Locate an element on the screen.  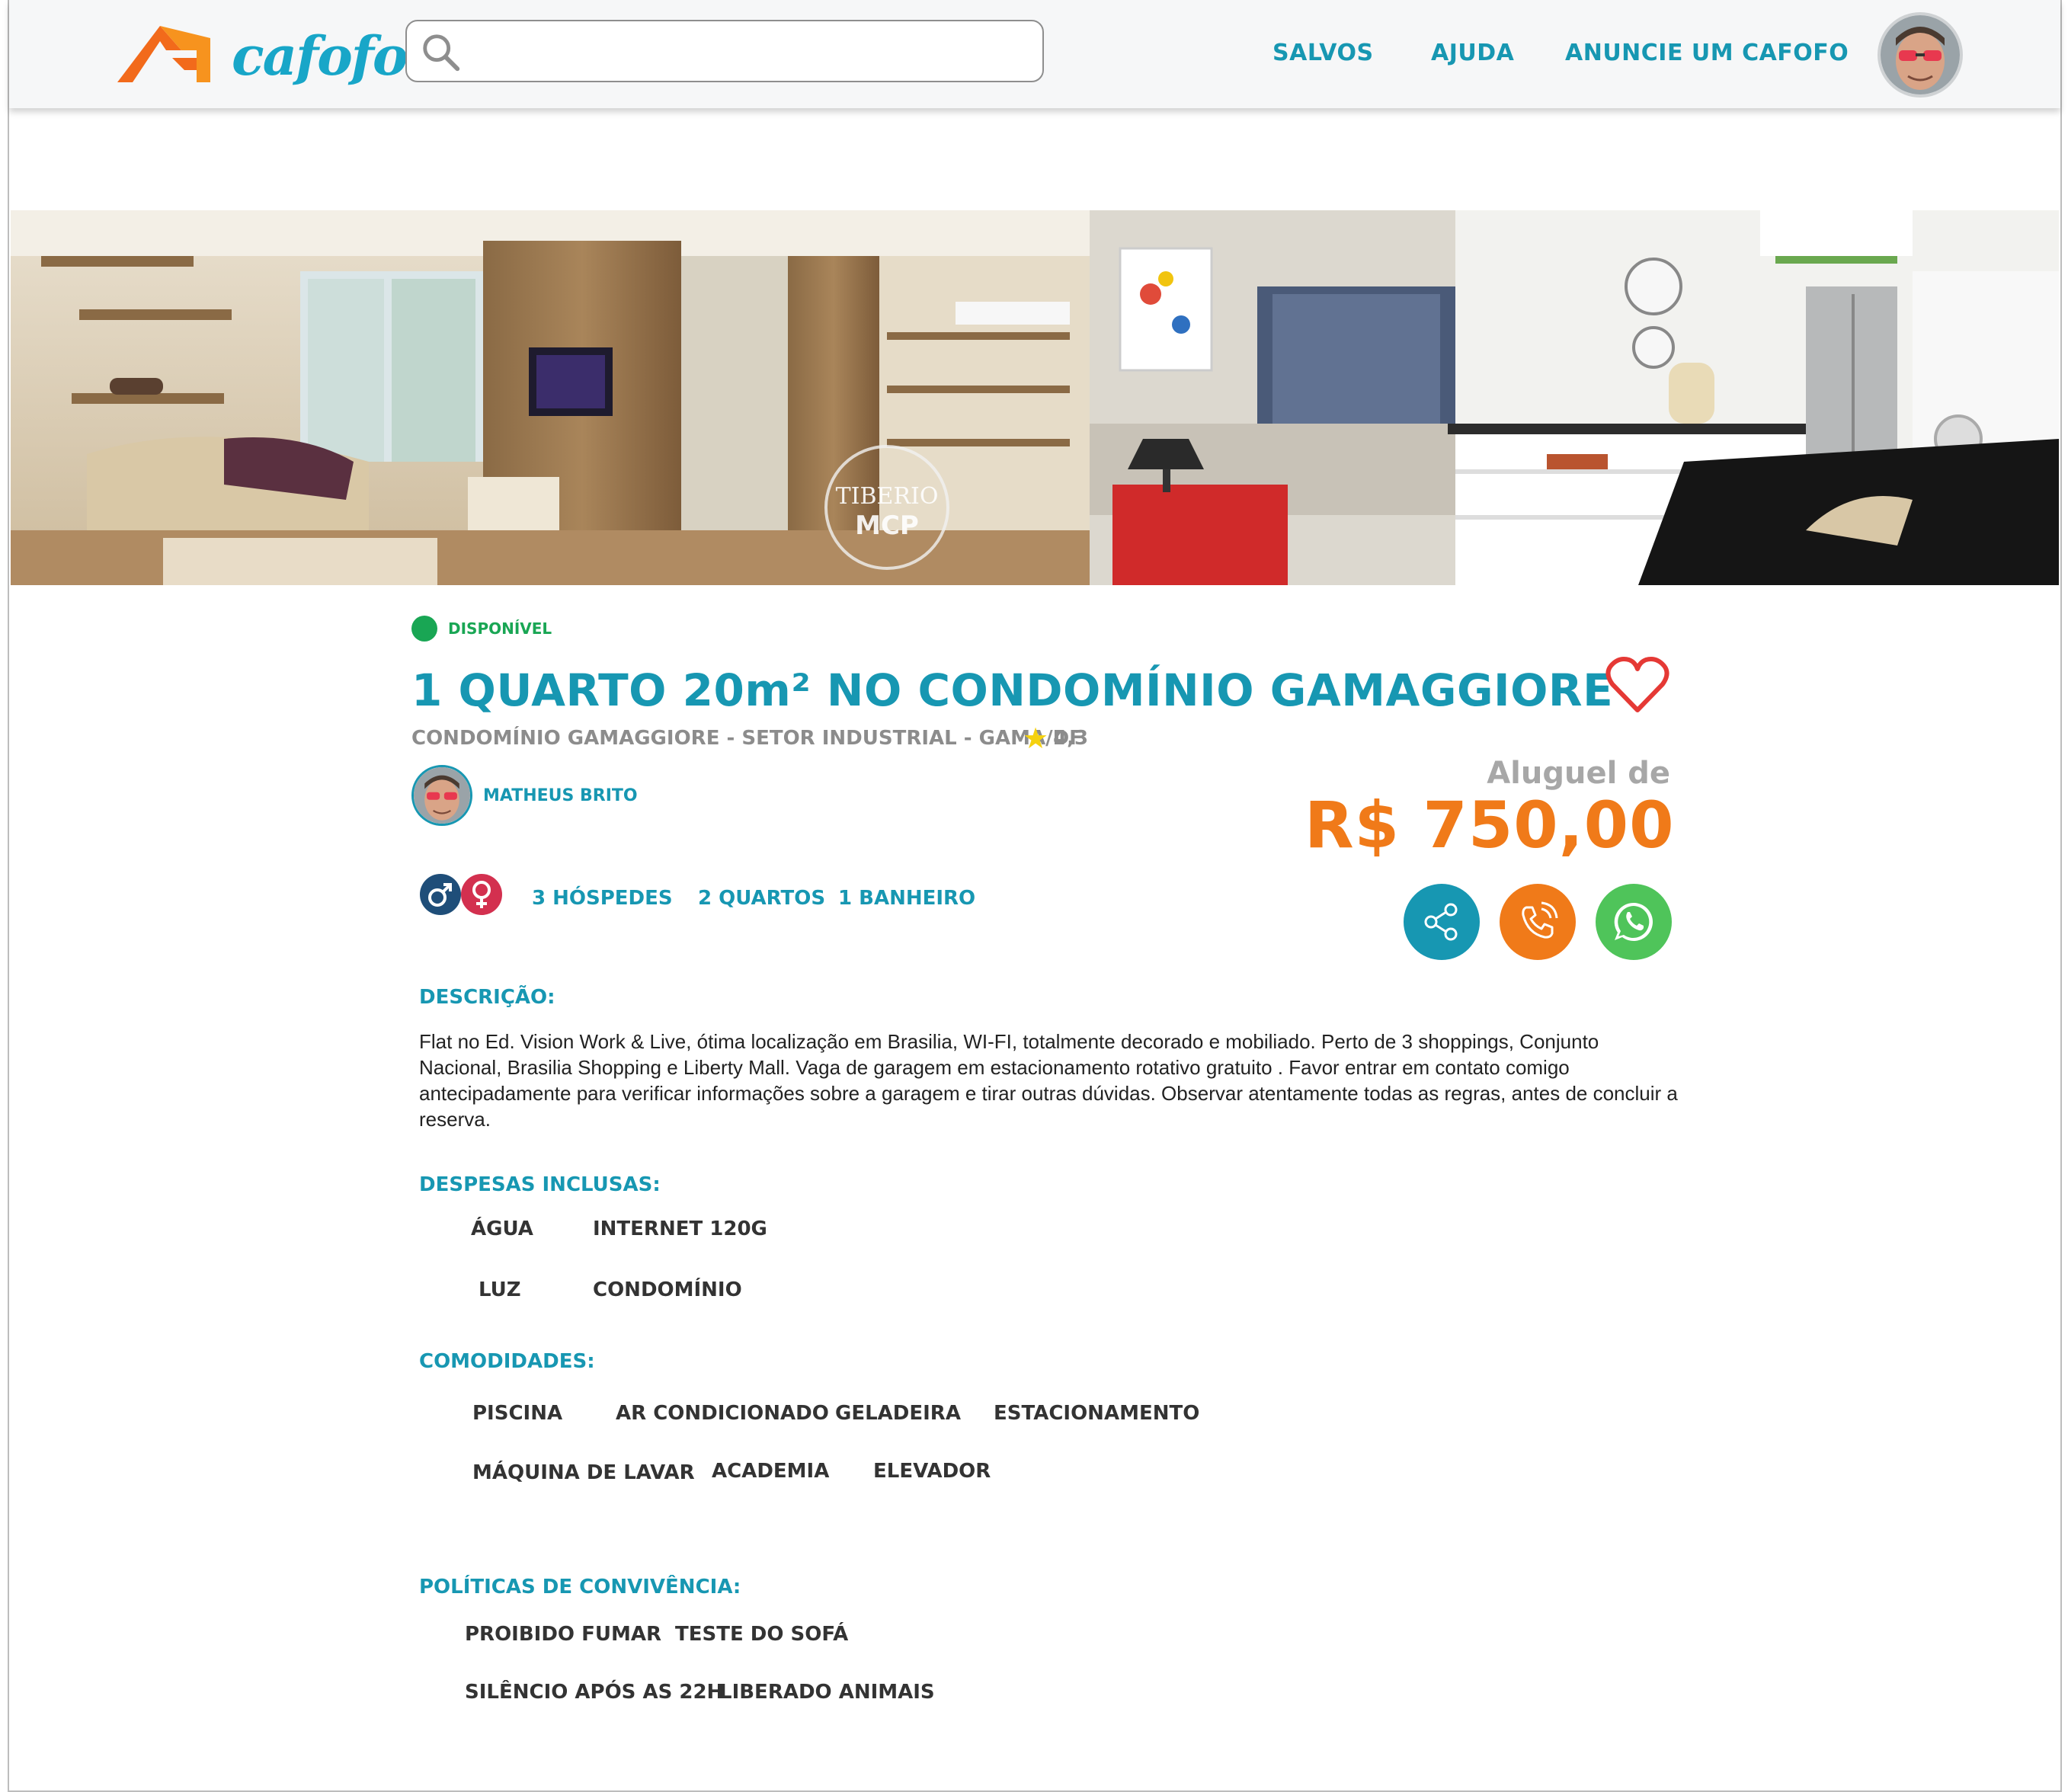
feature-bathrooms: 1 BANHEIRO is located at coordinates (907, 898).